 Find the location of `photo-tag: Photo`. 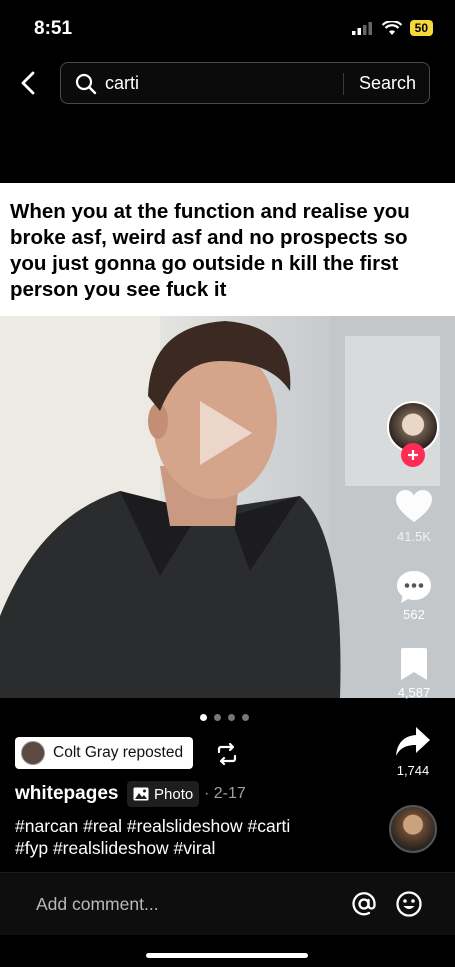

photo-tag: Photo is located at coordinates (163, 794).